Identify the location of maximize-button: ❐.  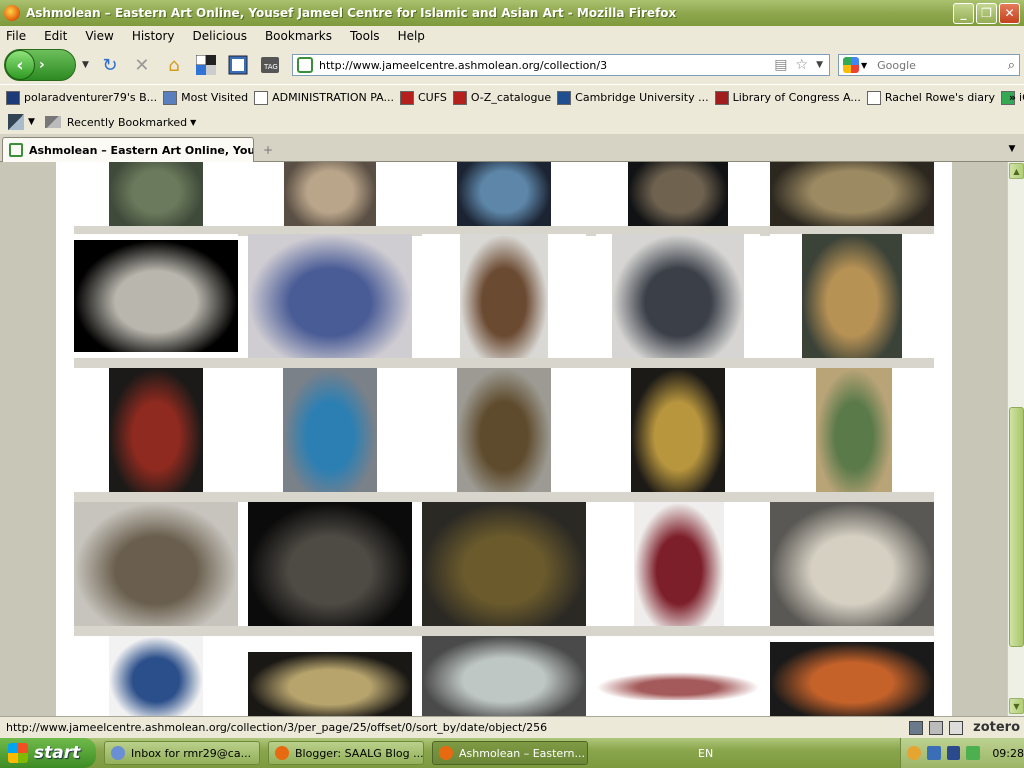
(986, 13).